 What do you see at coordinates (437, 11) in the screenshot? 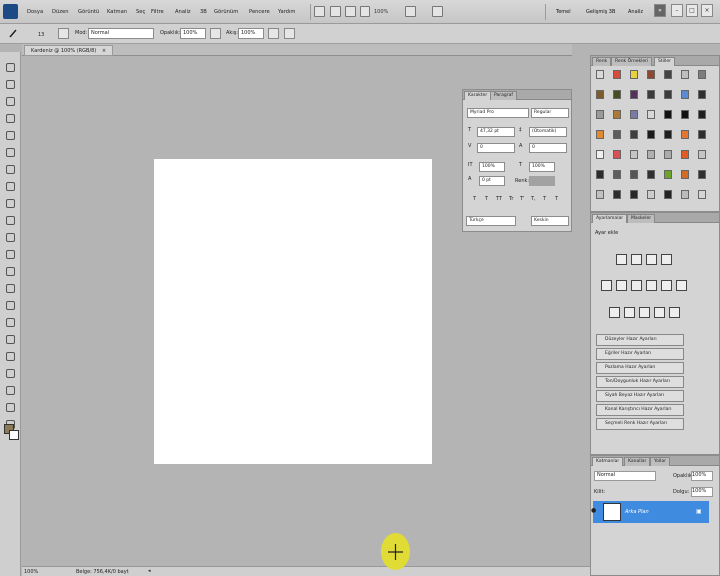
I see `screen-mode-icon` at bounding box center [437, 11].